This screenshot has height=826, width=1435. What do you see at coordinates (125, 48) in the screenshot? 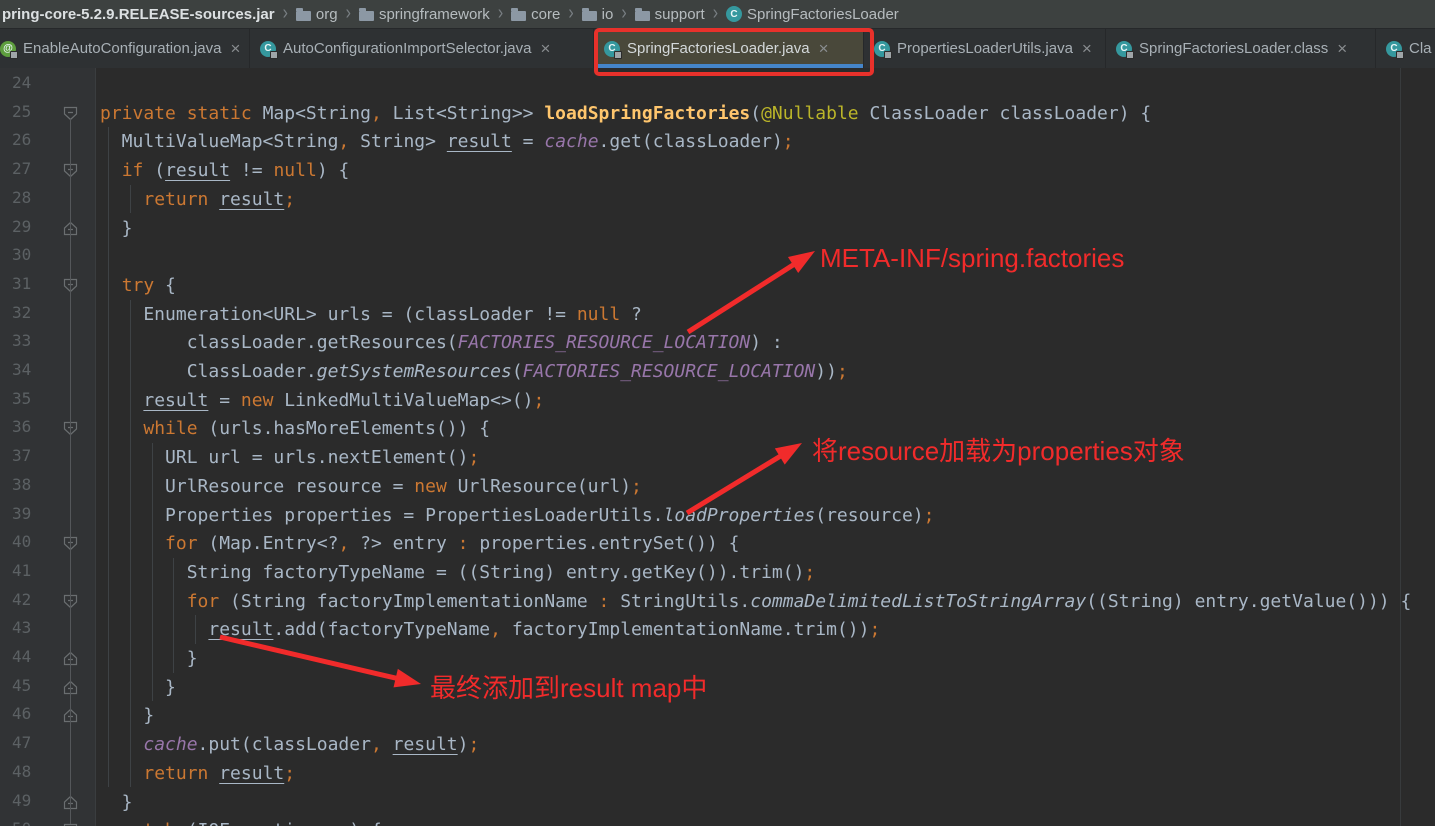
I see `tab-enableautoconfiguration-java: @ EnableAutoConfiguration.java ×` at bounding box center [125, 48].